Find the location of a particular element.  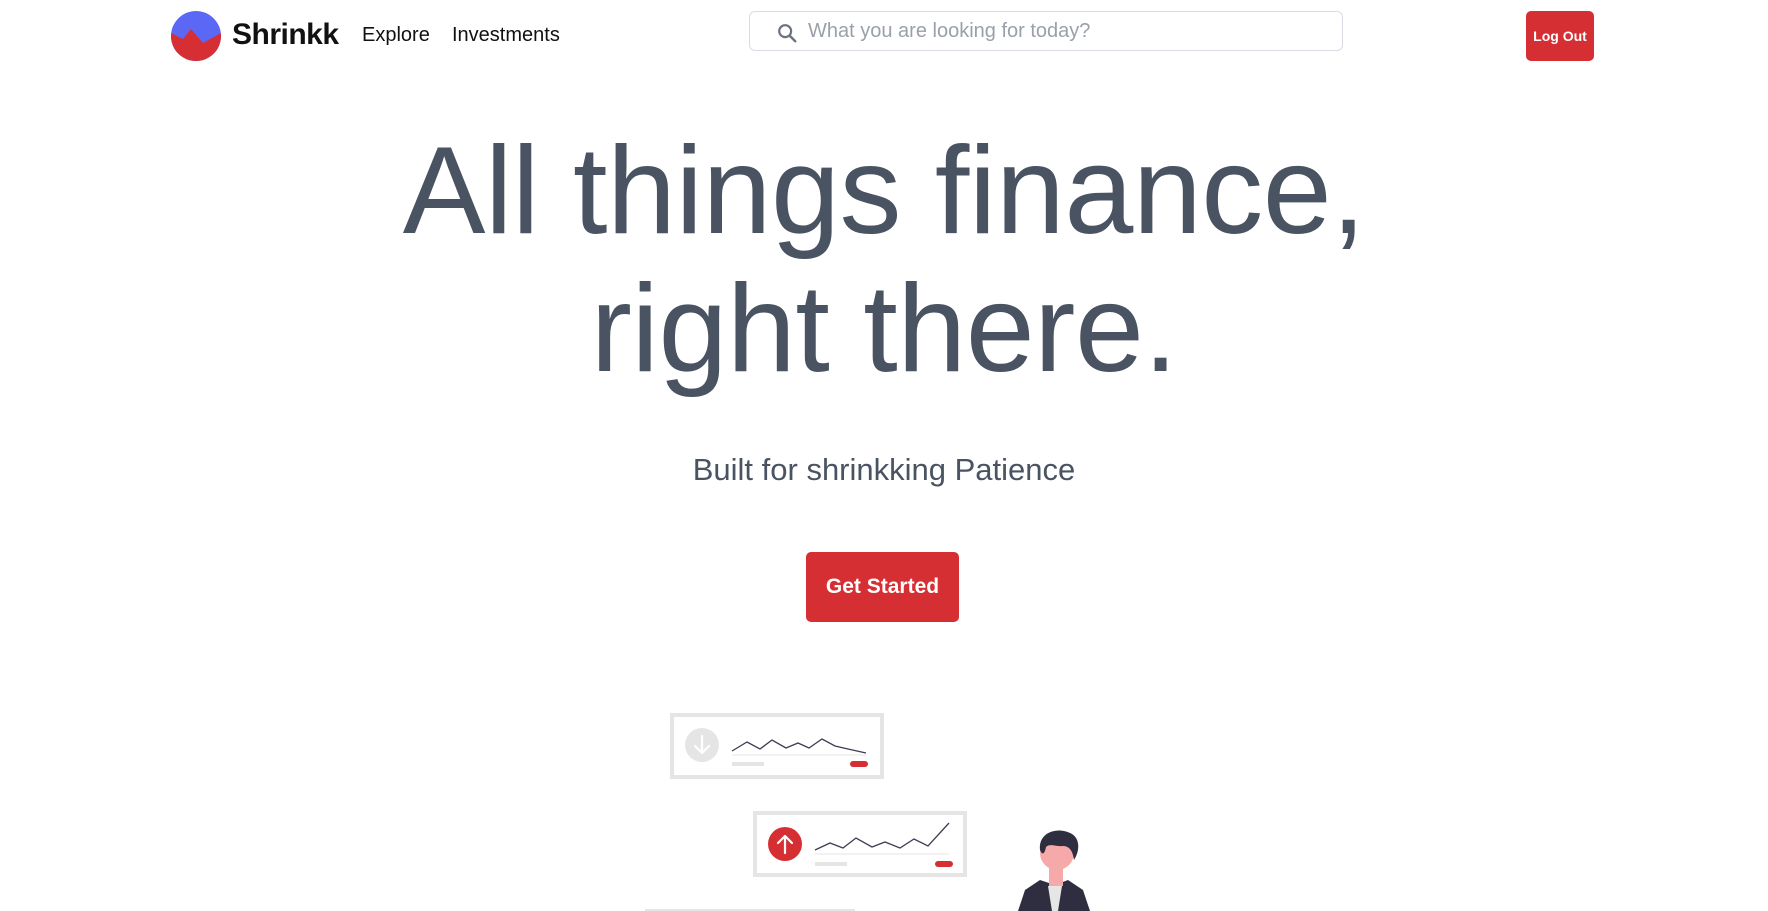

logout-button: Log Out is located at coordinates (1560, 36).